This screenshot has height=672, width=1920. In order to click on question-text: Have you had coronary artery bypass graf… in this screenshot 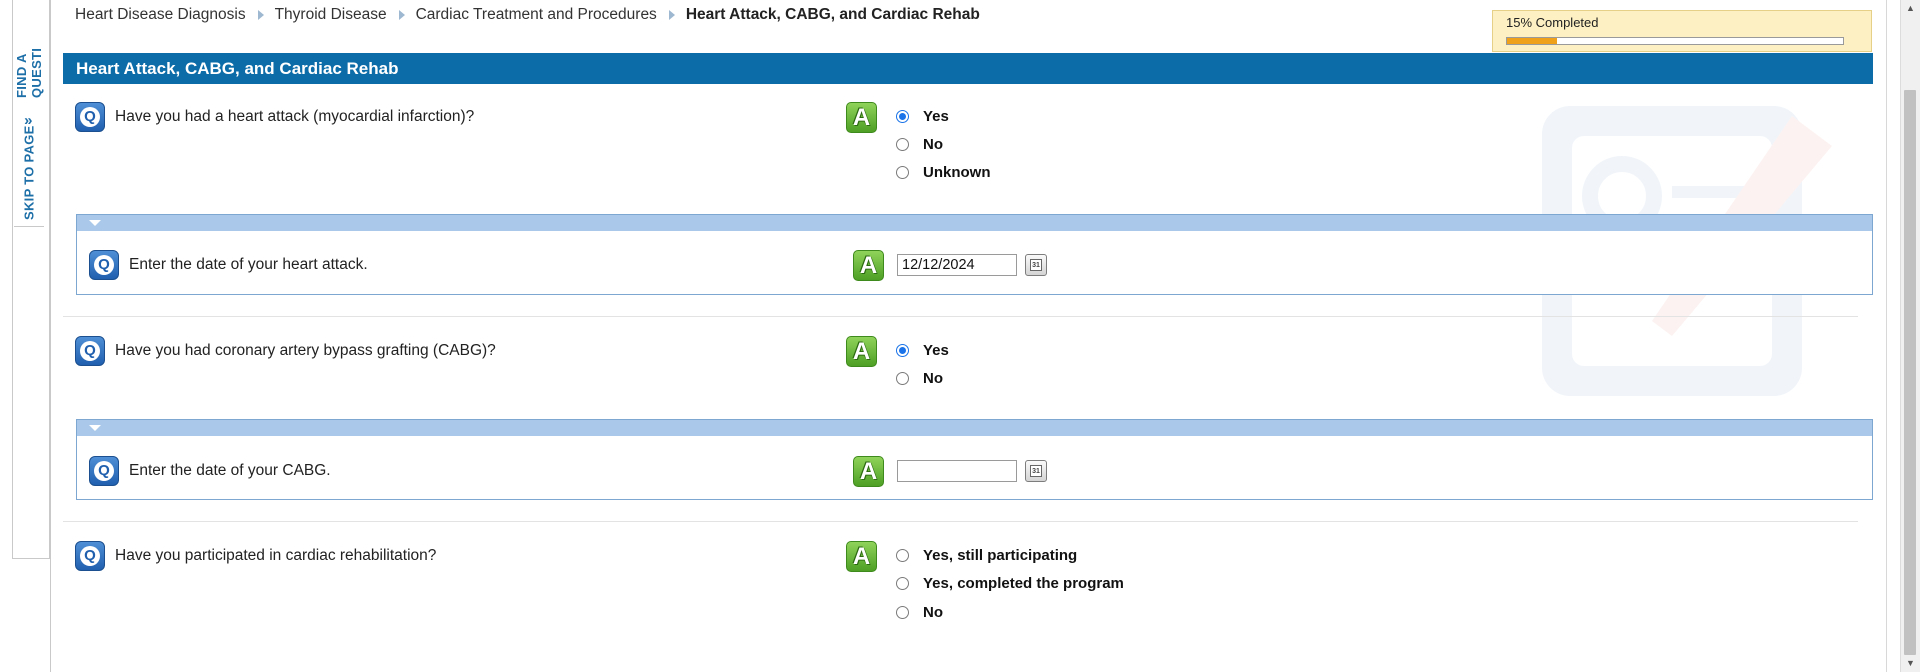, I will do `click(305, 350)`.